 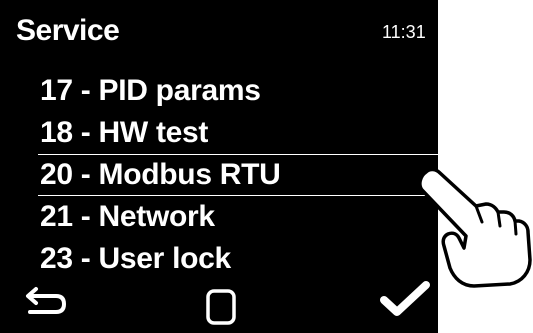 I want to click on bottom-toolbar, so click(x=219, y=306).